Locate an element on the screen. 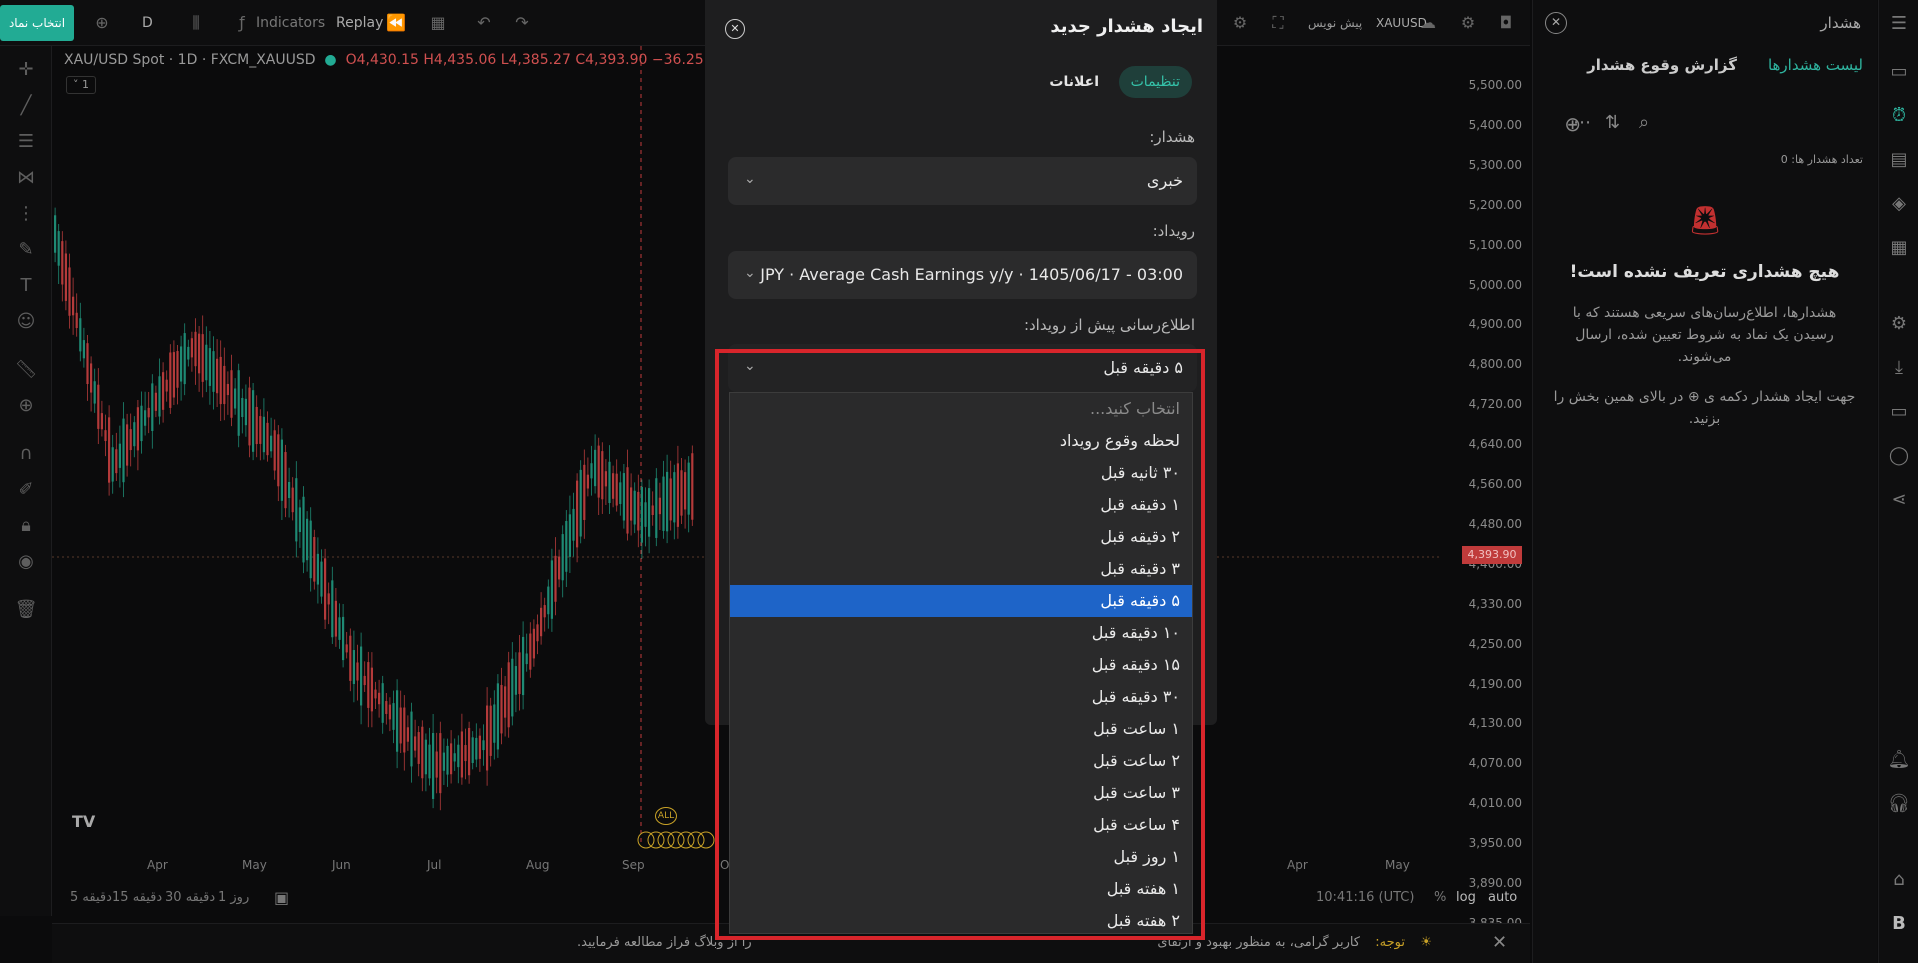 This screenshot has width=1918, height=963. horizontal-lines-icon: ☰ is located at coordinates (26, 142).